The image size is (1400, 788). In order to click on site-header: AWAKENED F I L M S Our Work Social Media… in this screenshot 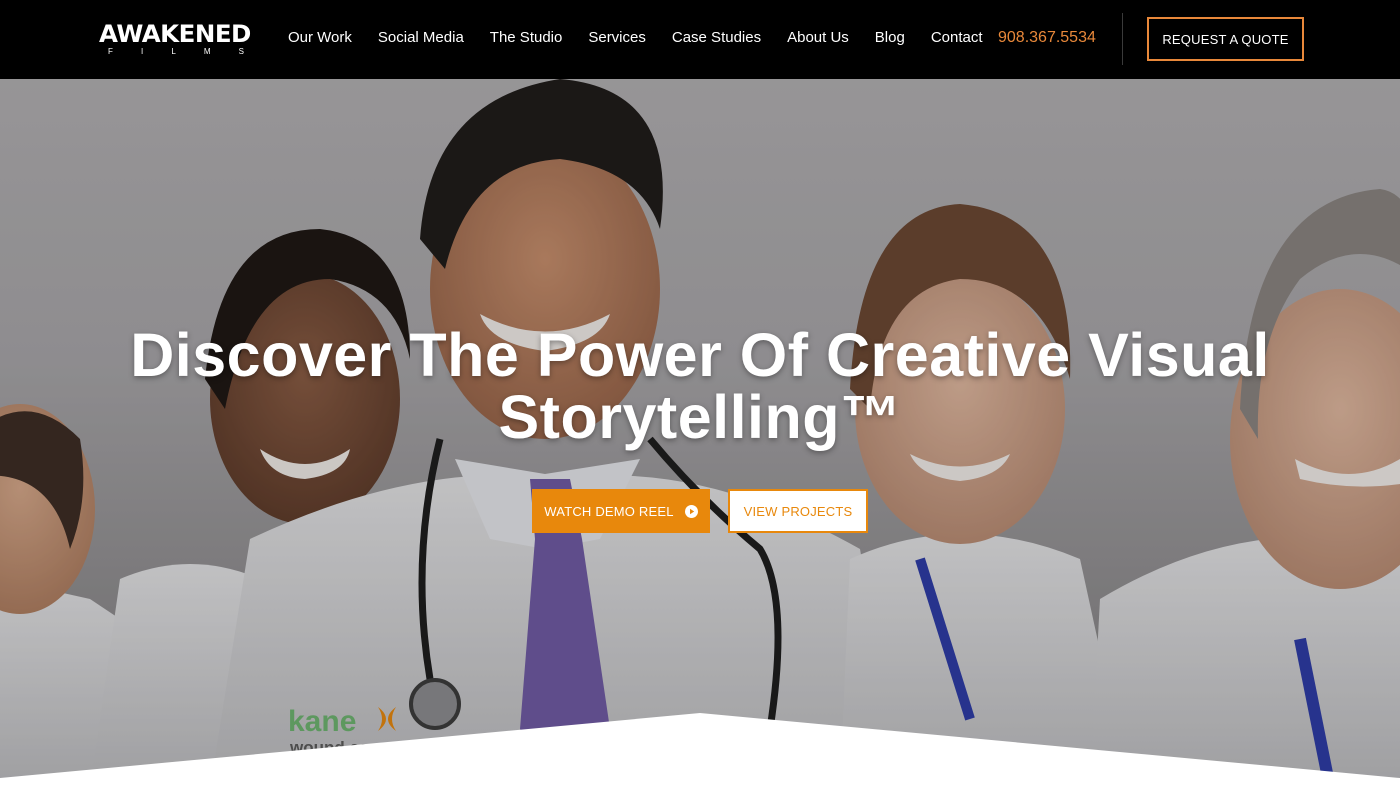, I will do `click(700, 39)`.